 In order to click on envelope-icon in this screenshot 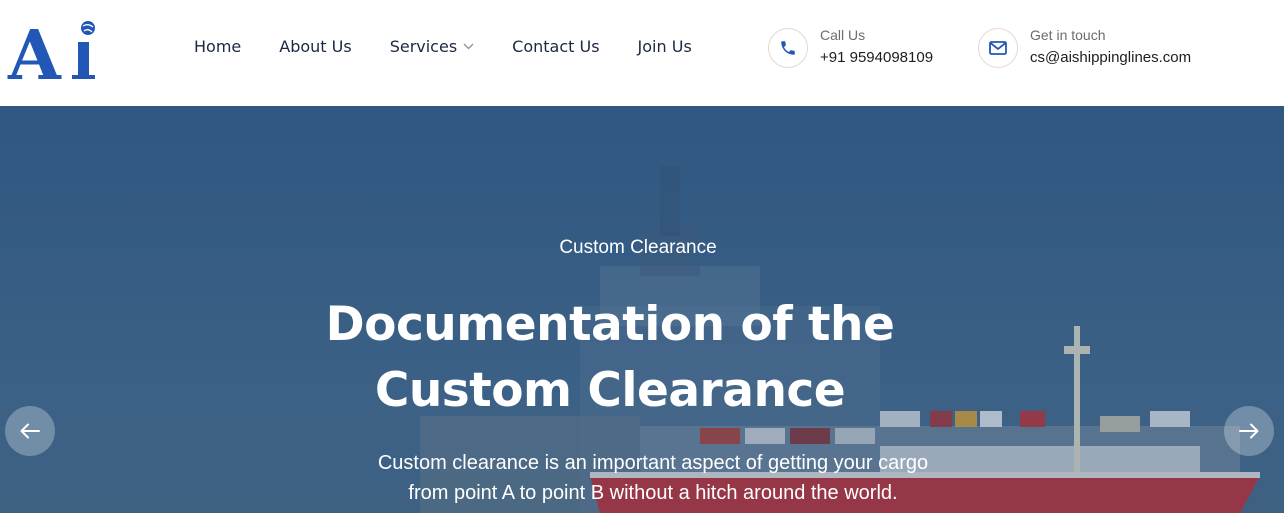, I will do `click(998, 47)`.